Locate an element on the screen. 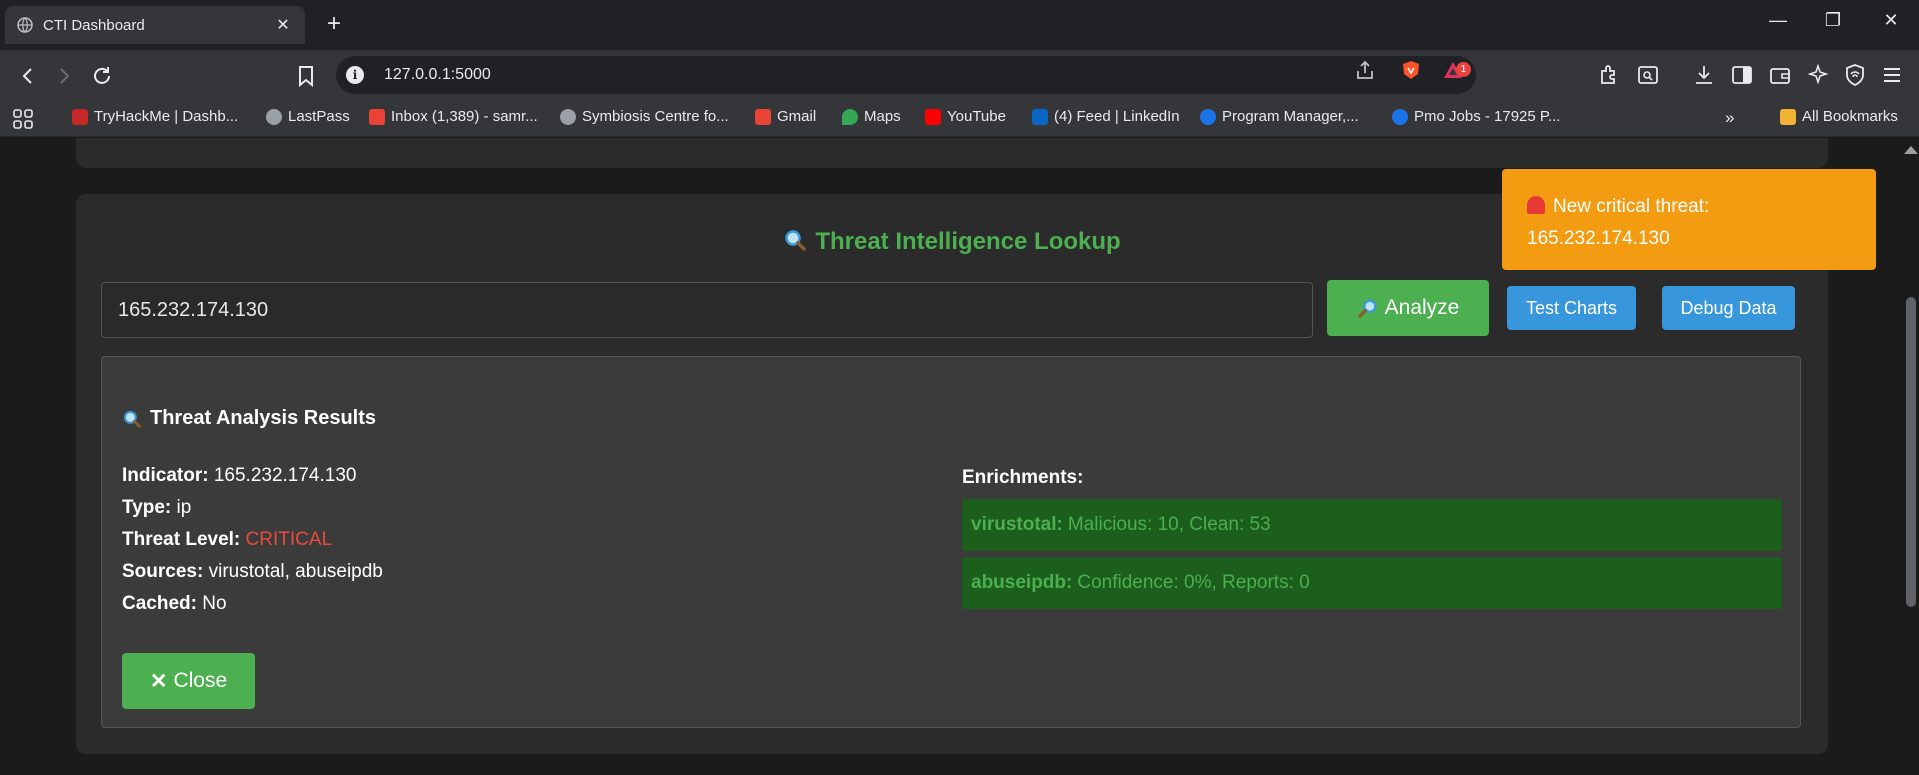 This screenshot has height=775, width=1919. youtube-icon is located at coordinates (933, 116).